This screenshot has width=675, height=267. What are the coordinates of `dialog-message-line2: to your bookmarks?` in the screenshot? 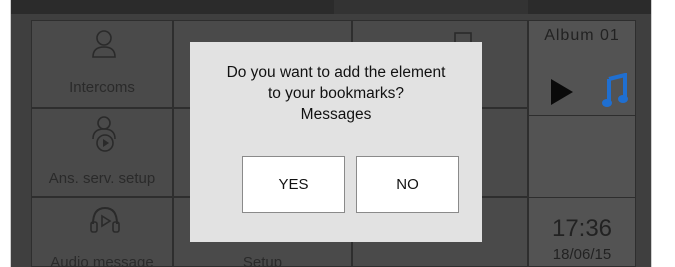 It's located at (336, 93).